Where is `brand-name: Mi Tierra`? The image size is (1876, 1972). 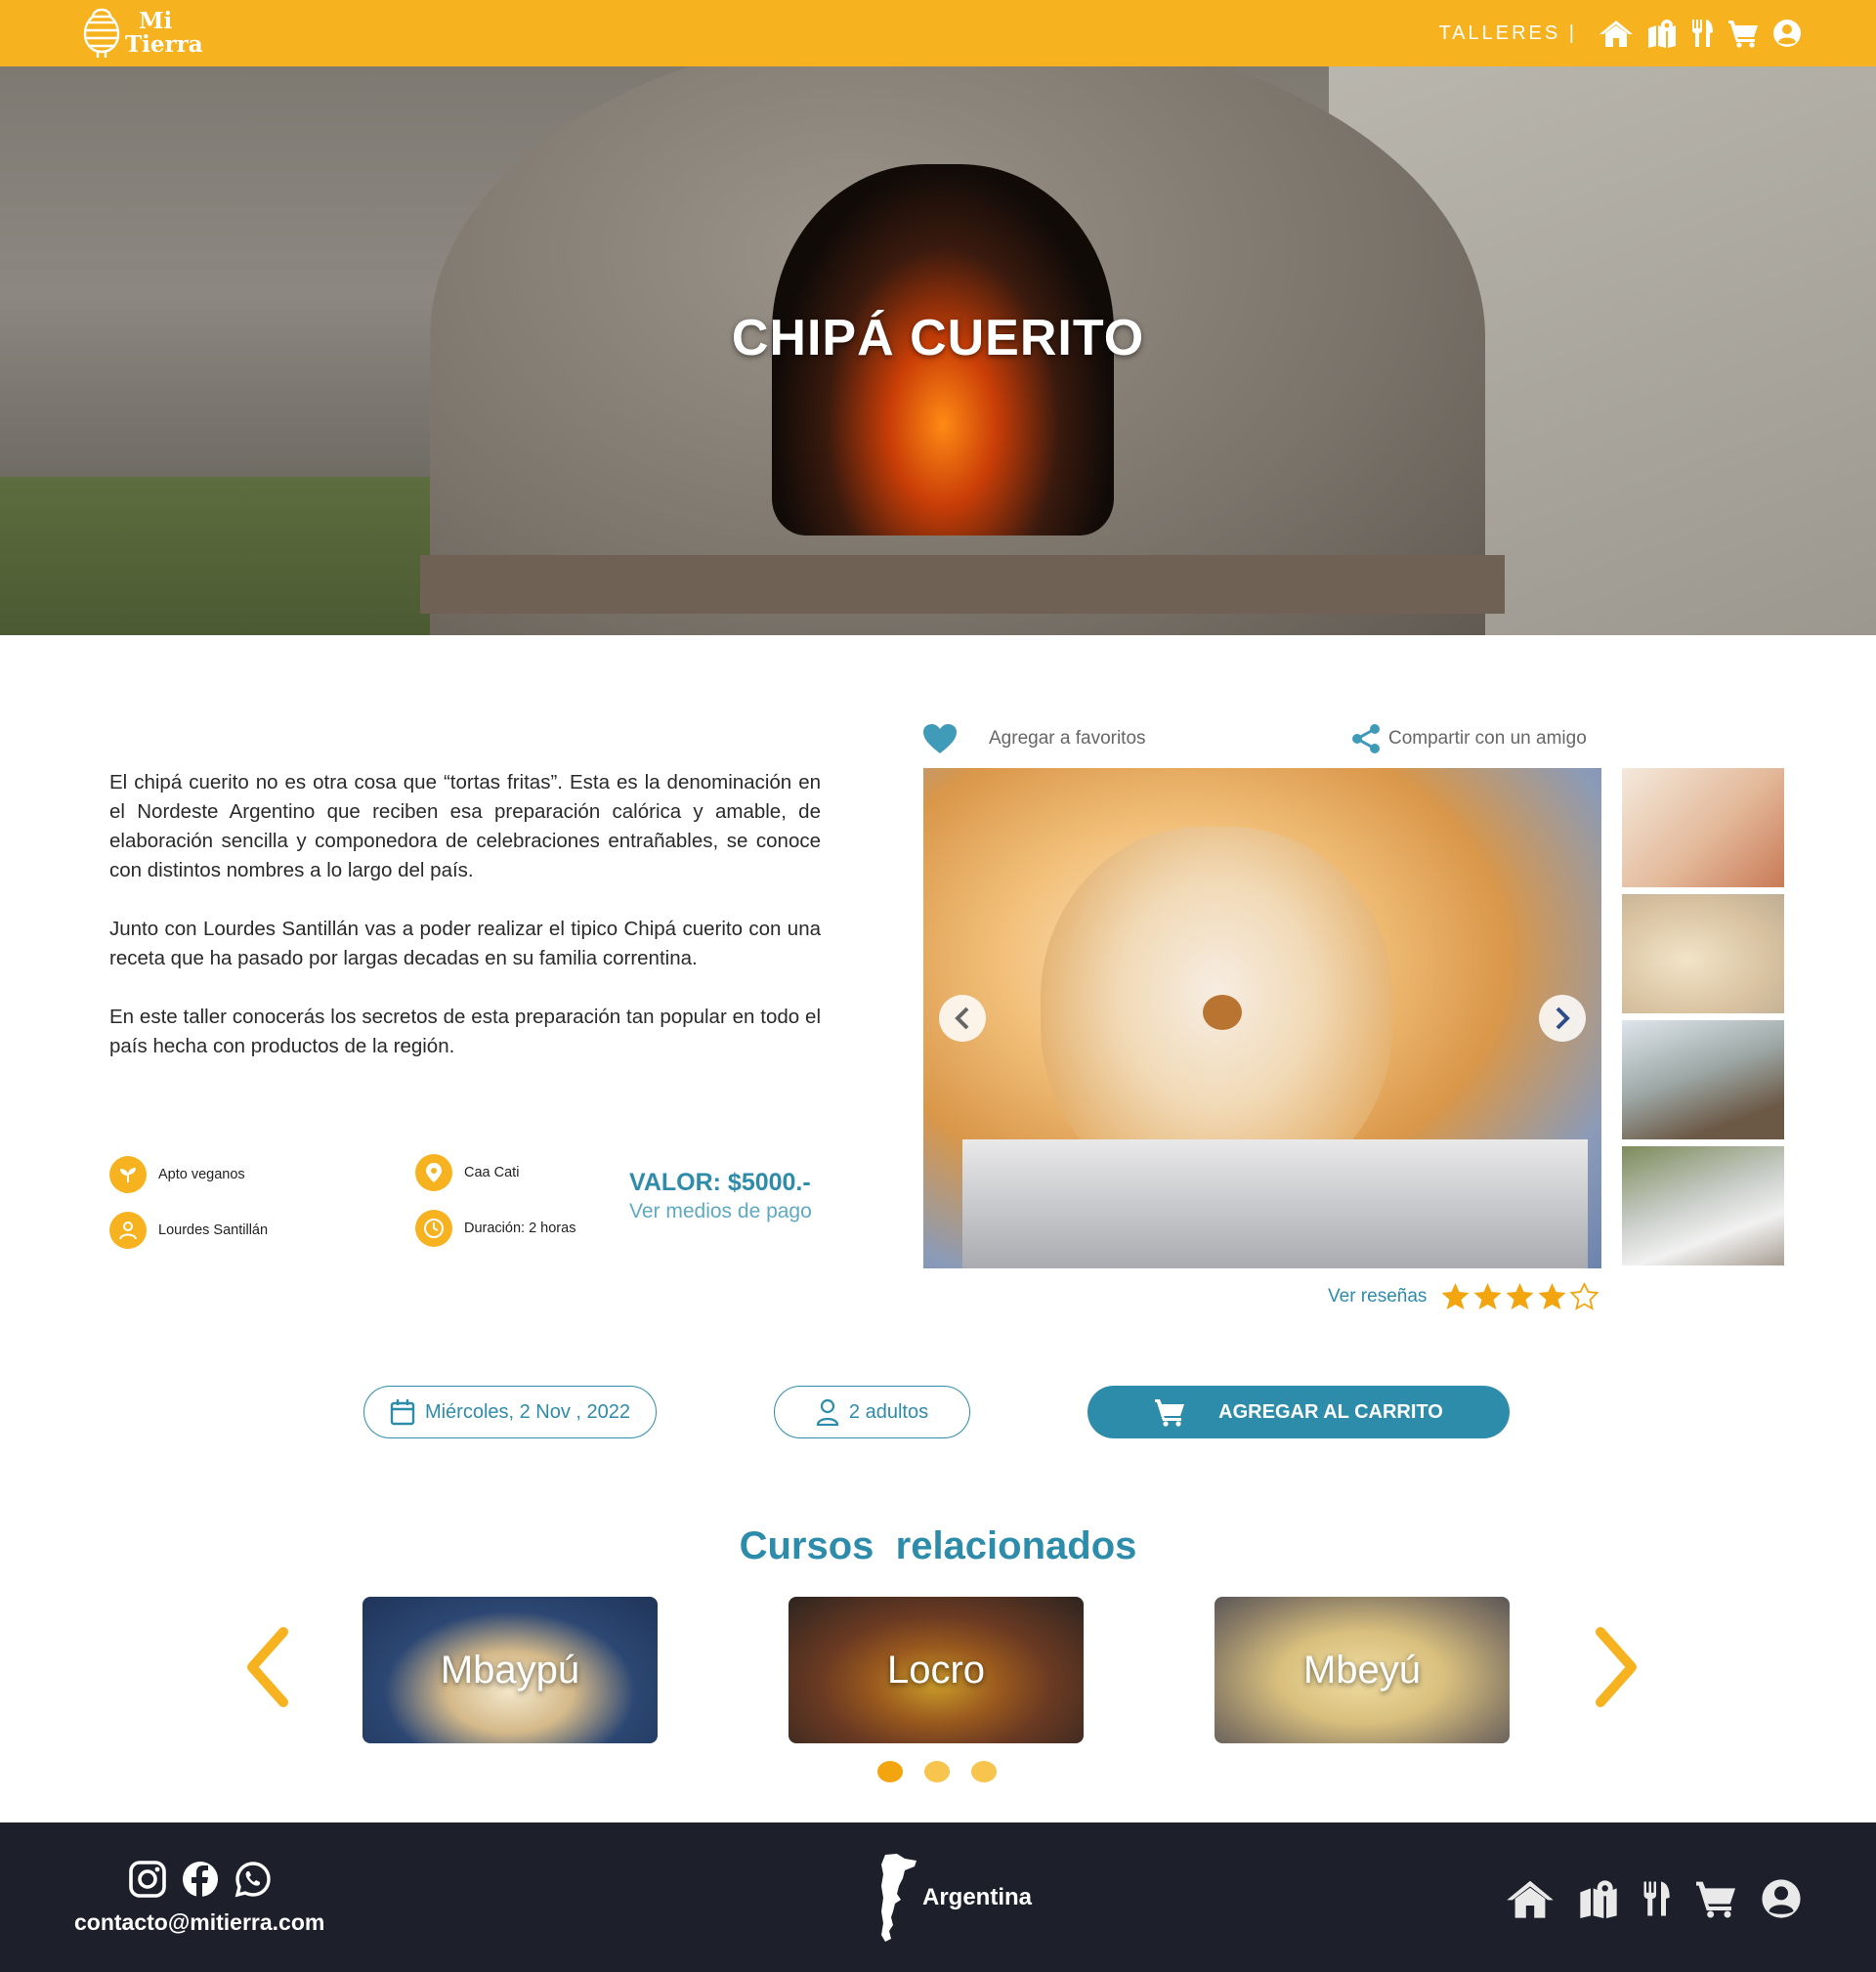 brand-name: Mi Tierra is located at coordinates (164, 33).